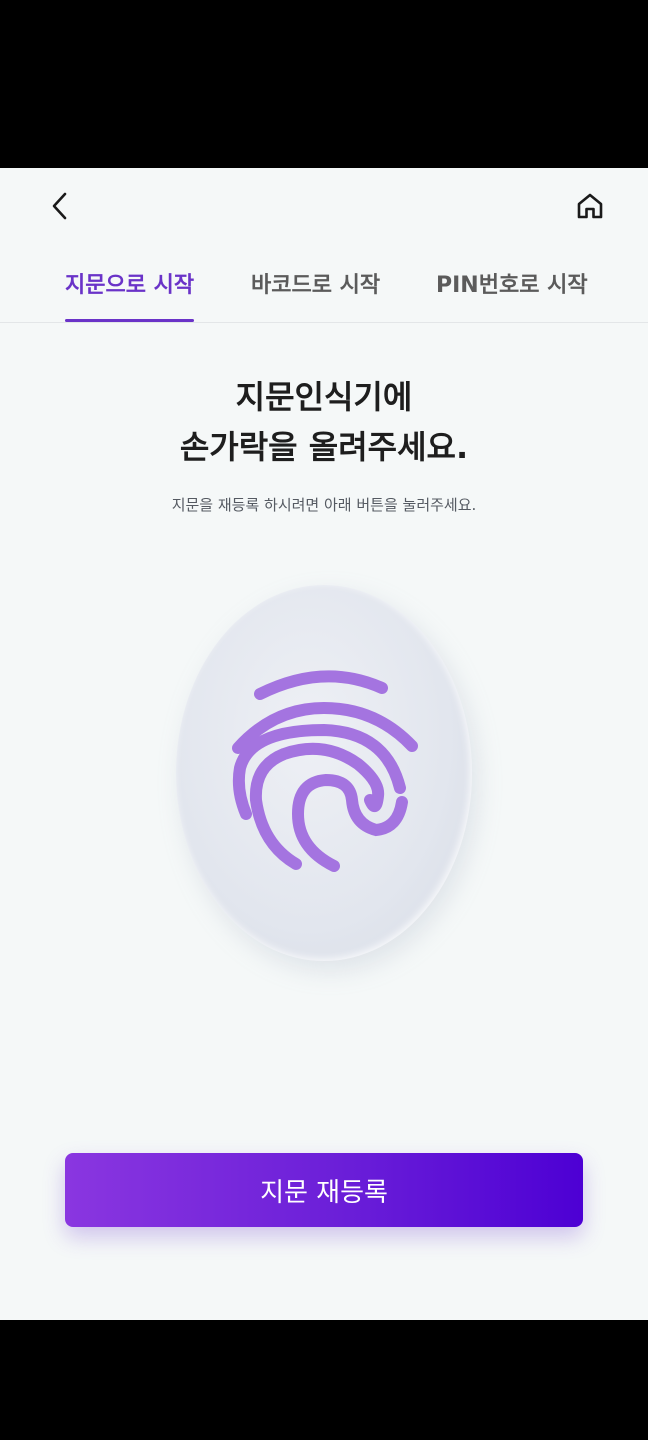  I want to click on login-method-tabs: 지문으로 시작 바코드로 시작 PIN번호로 시작, so click(324, 291).